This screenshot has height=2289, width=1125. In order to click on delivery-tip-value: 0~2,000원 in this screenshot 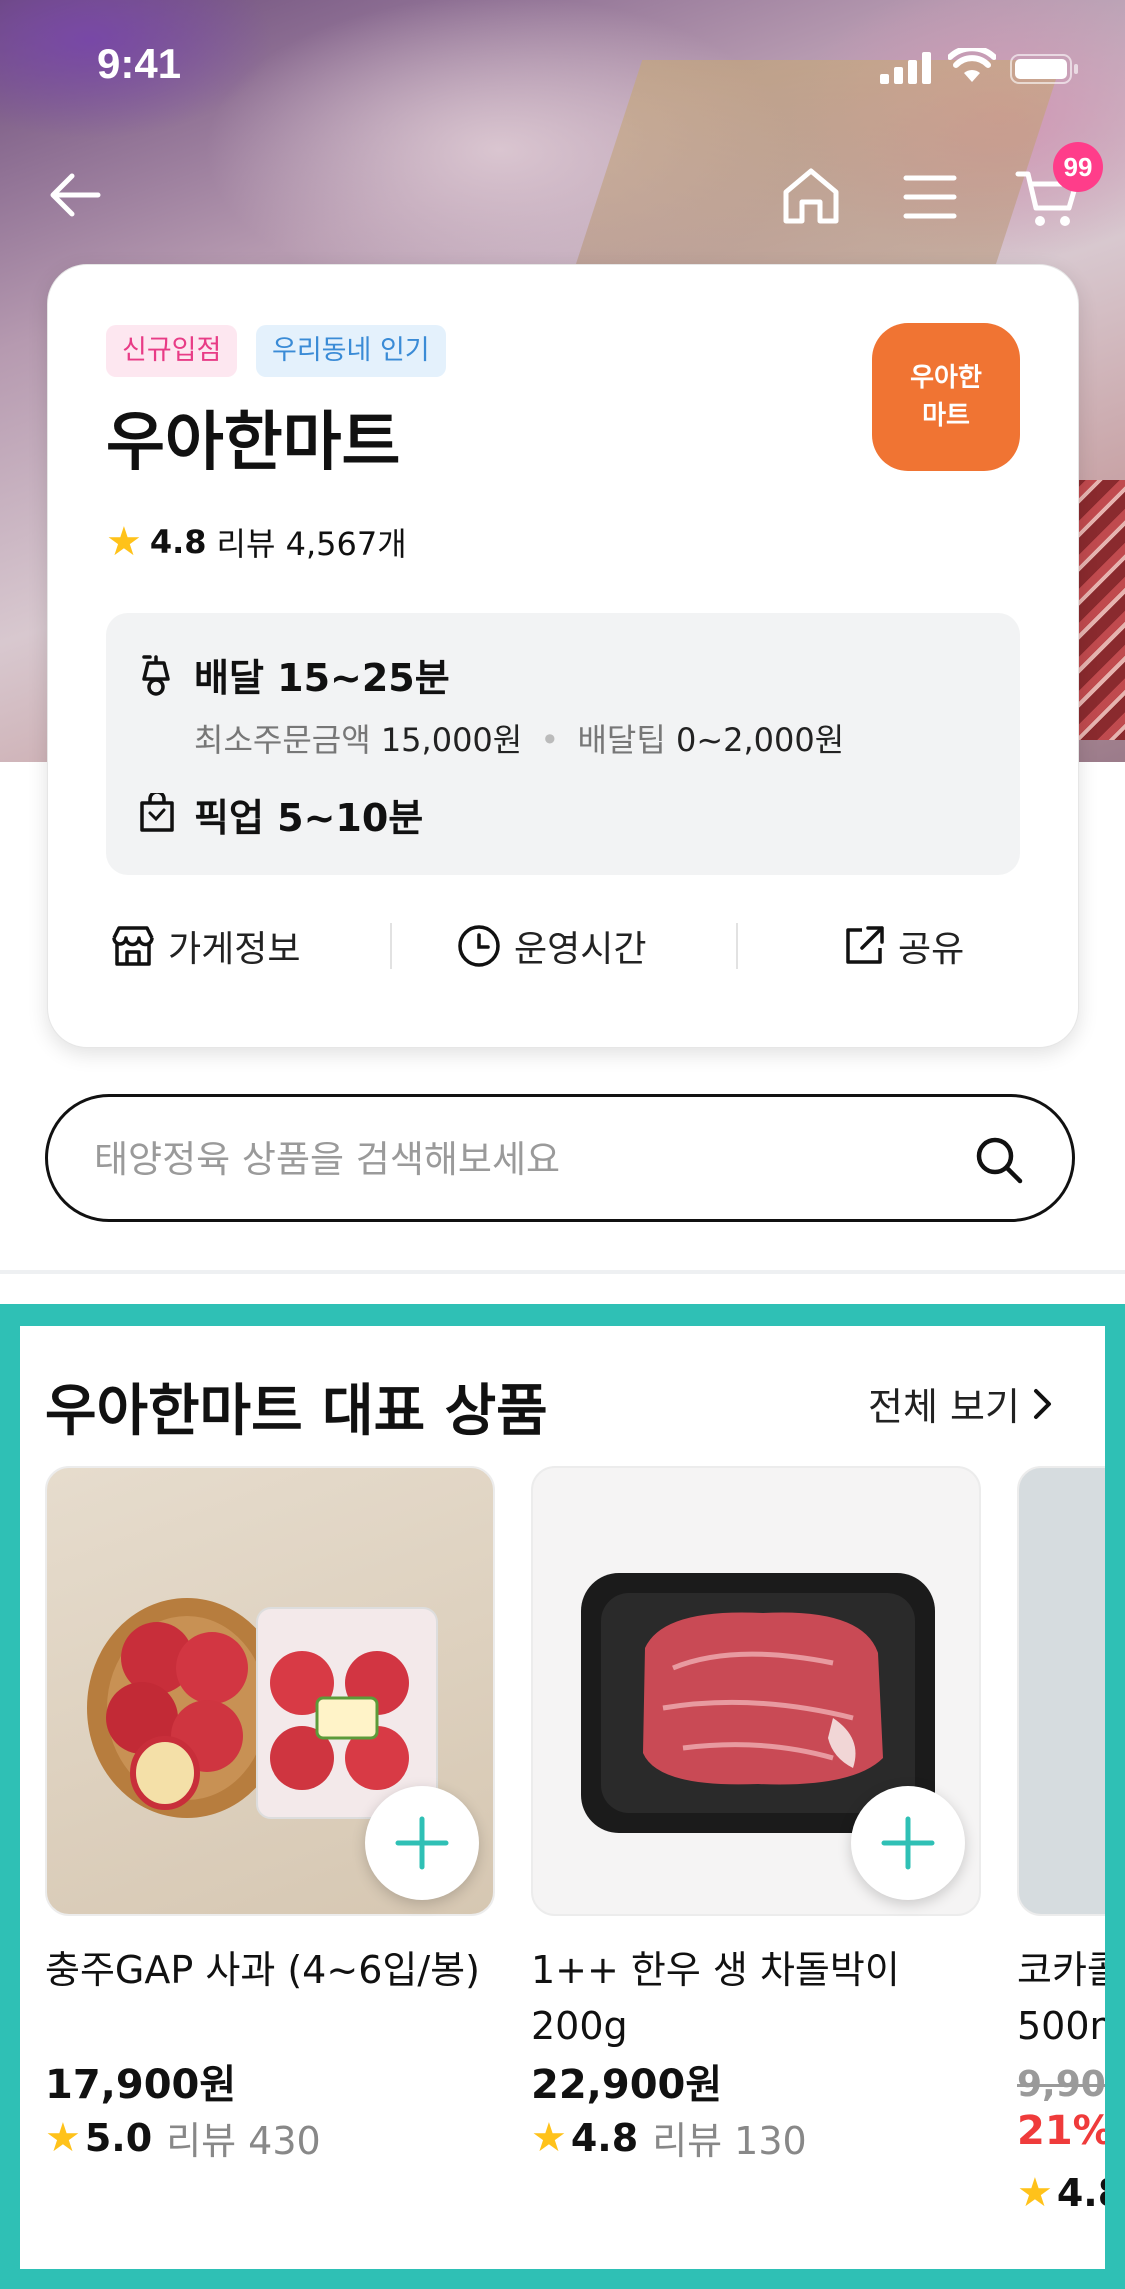, I will do `click(760, 740)`.